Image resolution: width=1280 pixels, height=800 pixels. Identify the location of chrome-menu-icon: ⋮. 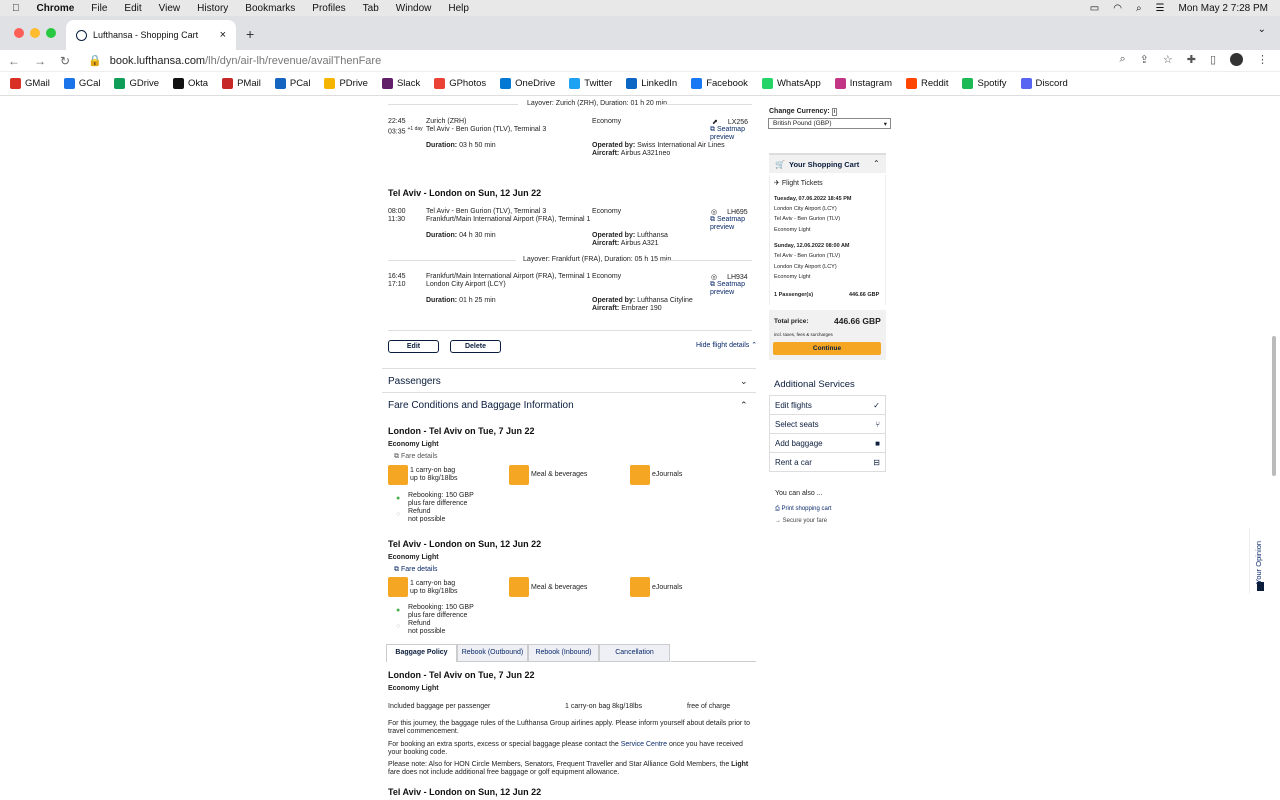
(1262, 59).